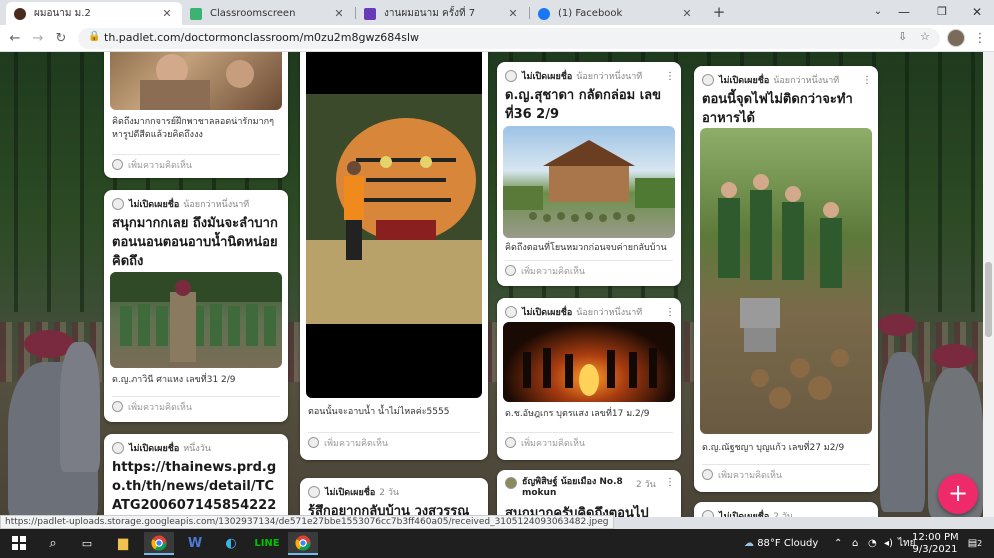 The image size is (994, 558). I want to click on menu-kebab-icon: ⋮, so click(980, 39).